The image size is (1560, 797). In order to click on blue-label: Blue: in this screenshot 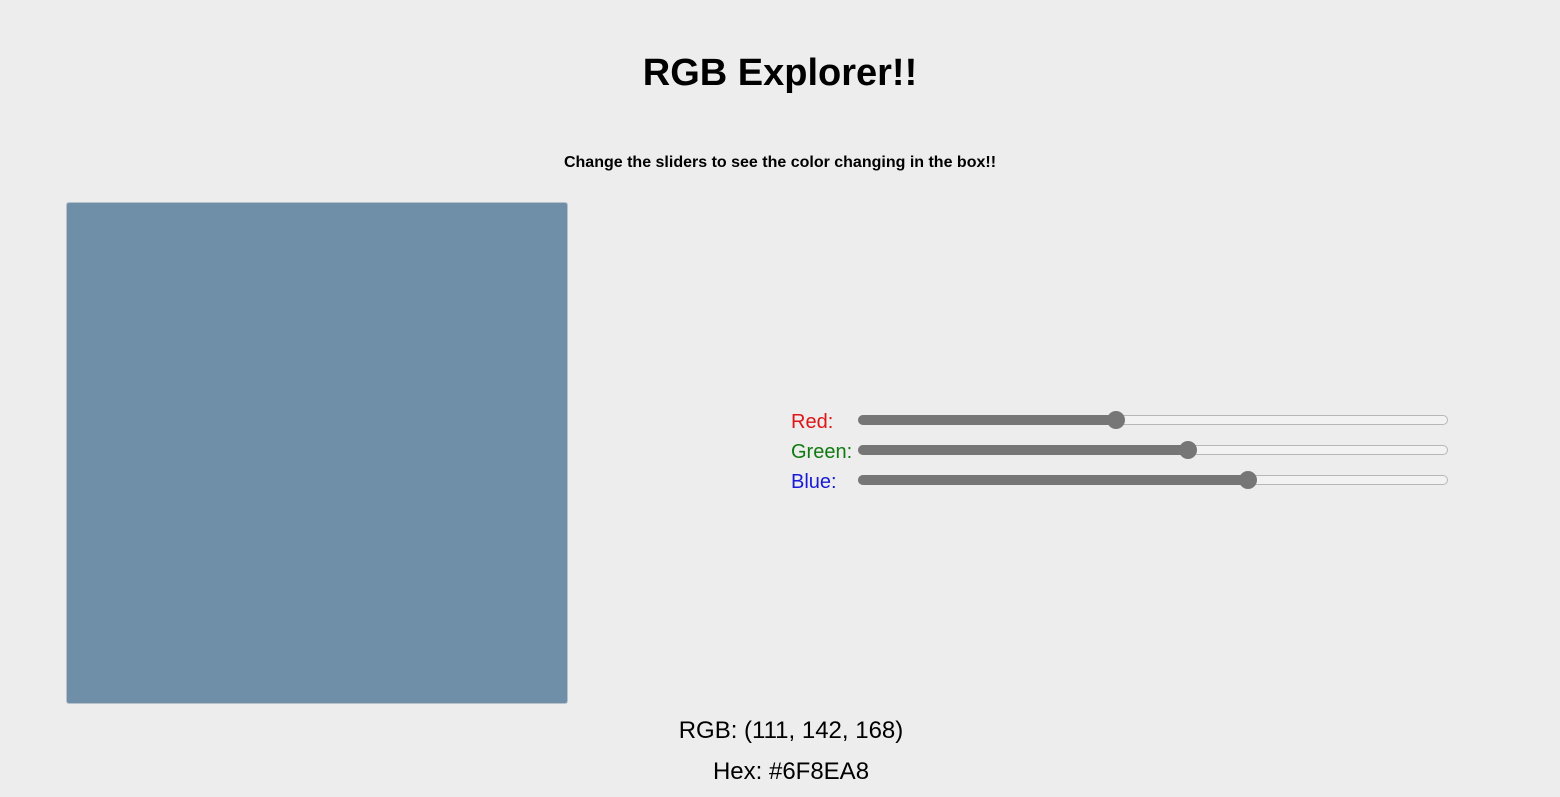, I will do `click(814, 482)`.